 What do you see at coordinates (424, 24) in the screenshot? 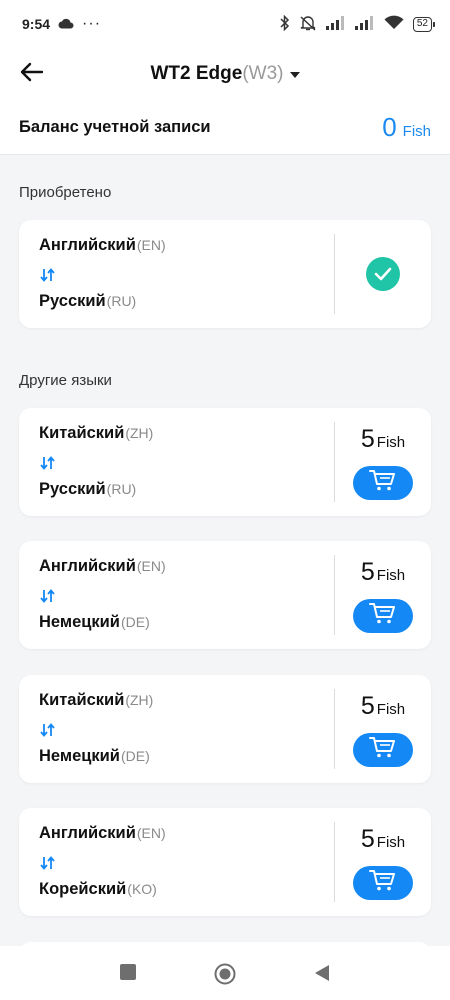
I see `battery-icon: 52` at bounding box center [424, 24].